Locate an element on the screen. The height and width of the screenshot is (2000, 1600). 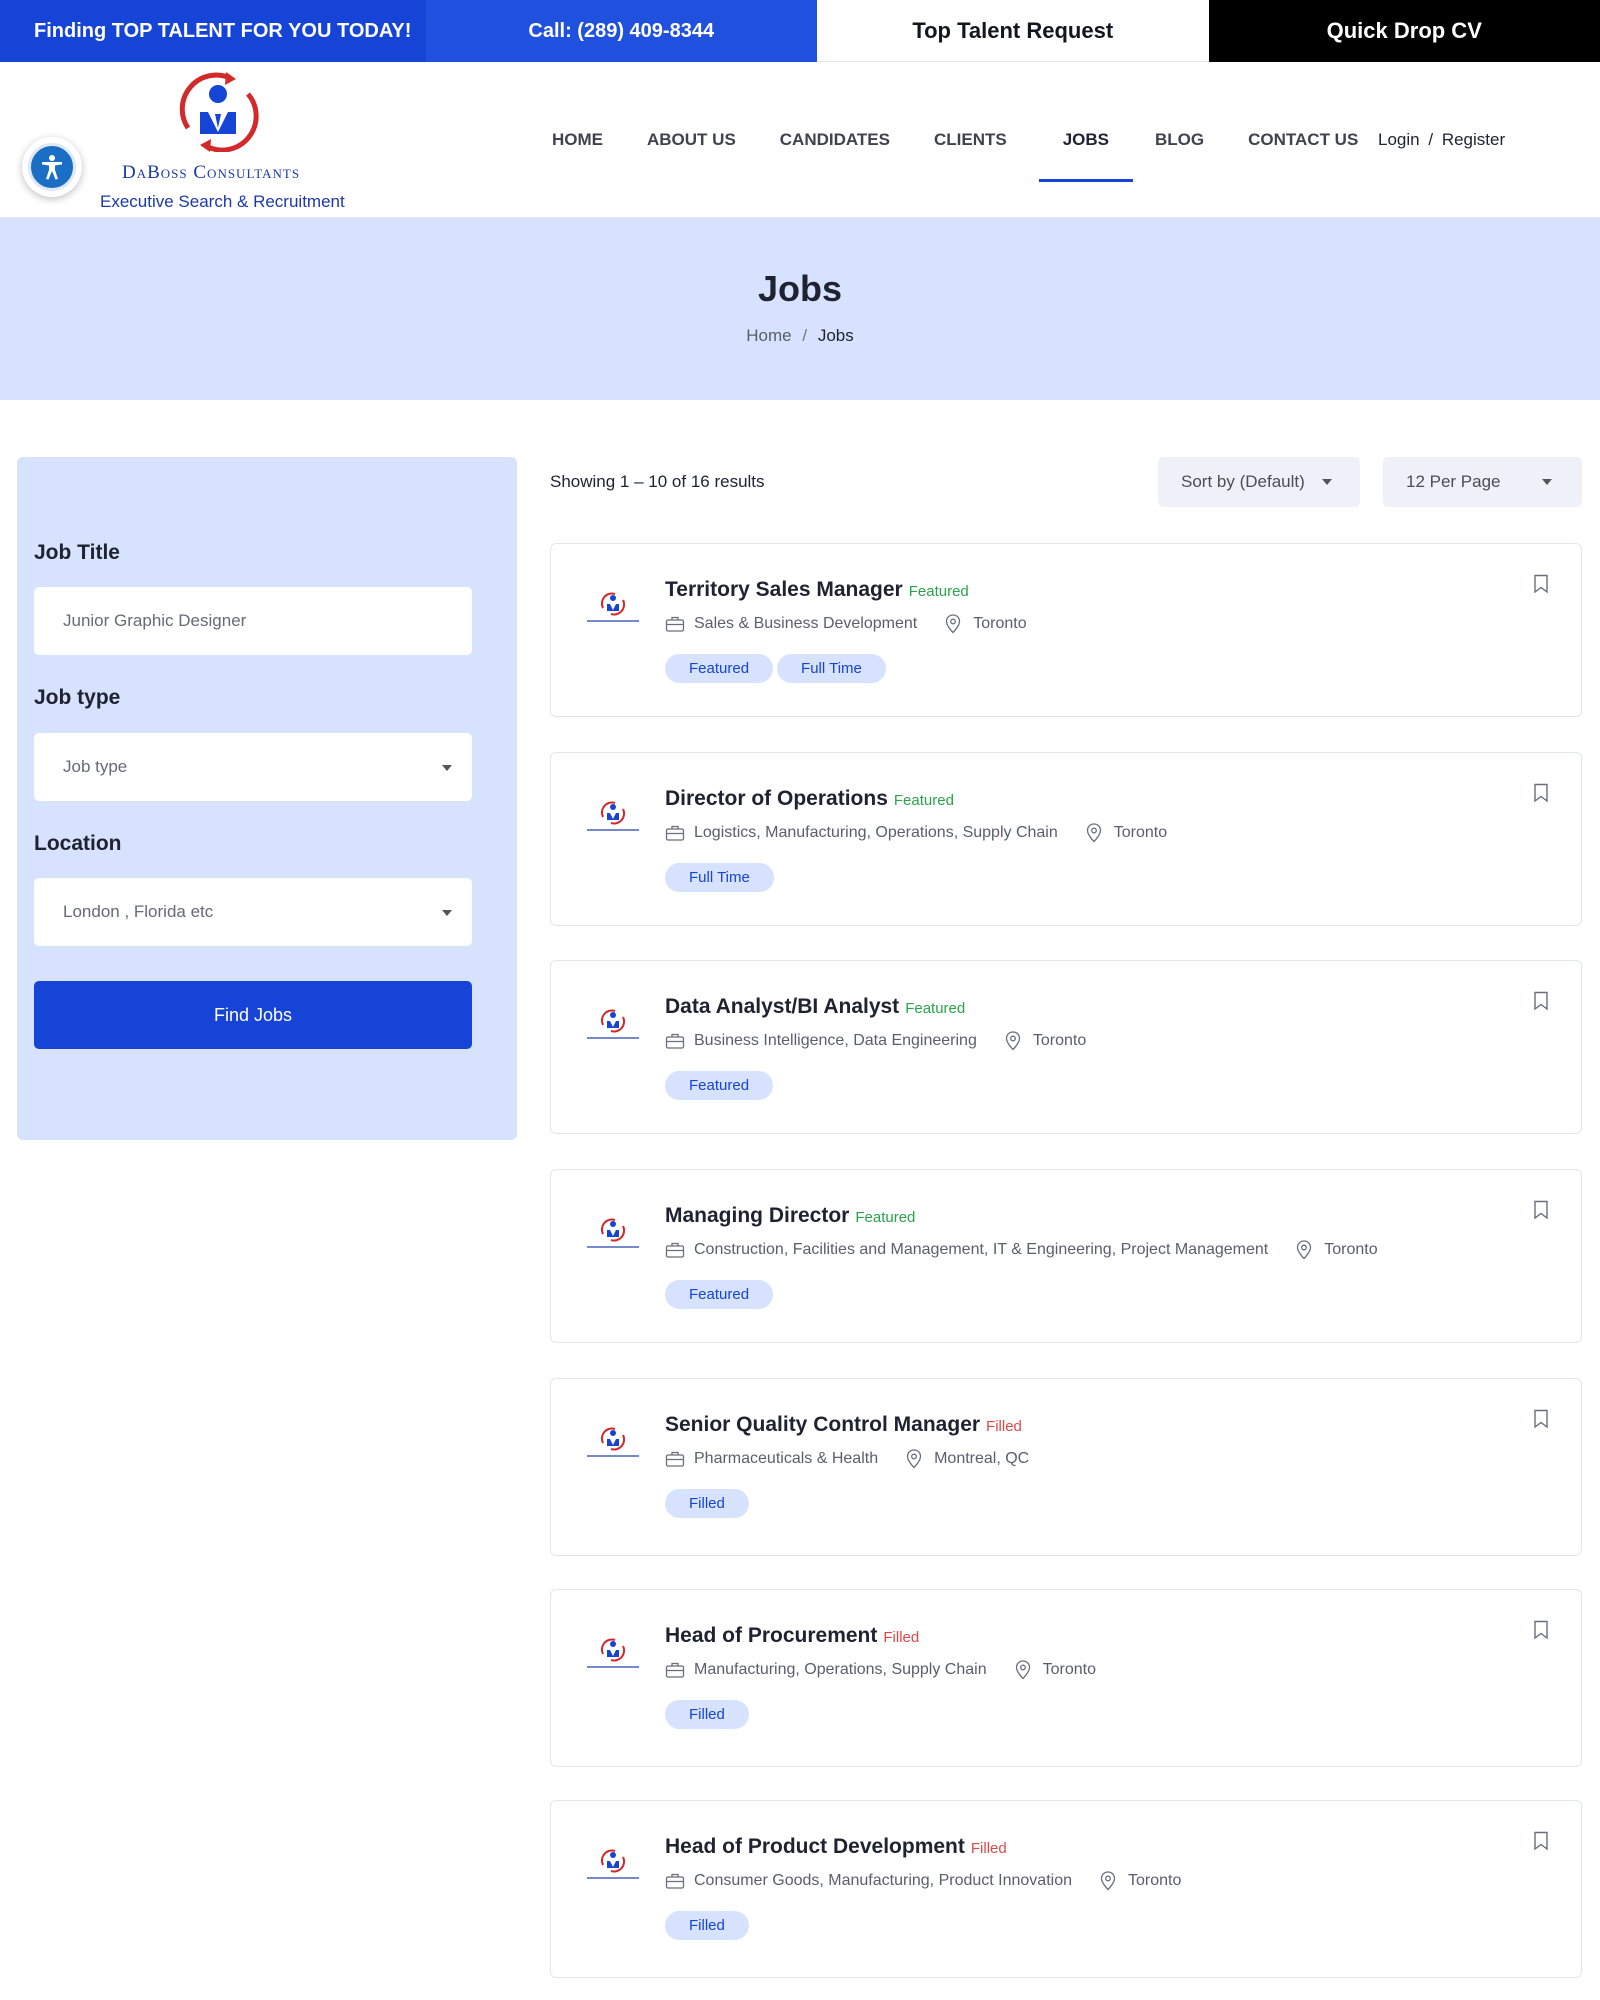
job-tags: Filled is located at coordinates (709, 1925).